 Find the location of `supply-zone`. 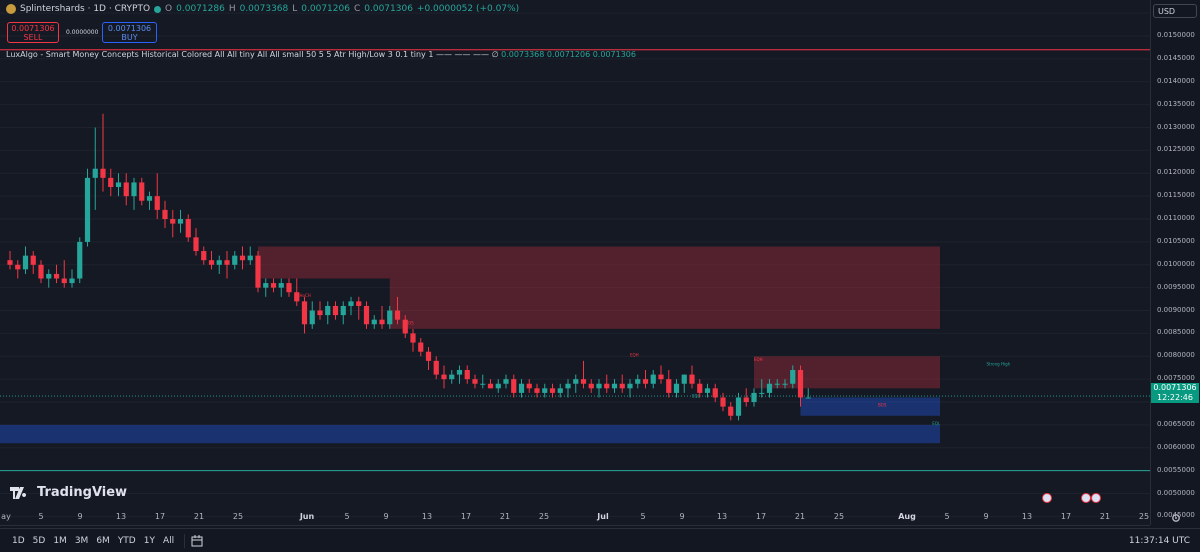

supply-zone is located at coordinates (847, 372).